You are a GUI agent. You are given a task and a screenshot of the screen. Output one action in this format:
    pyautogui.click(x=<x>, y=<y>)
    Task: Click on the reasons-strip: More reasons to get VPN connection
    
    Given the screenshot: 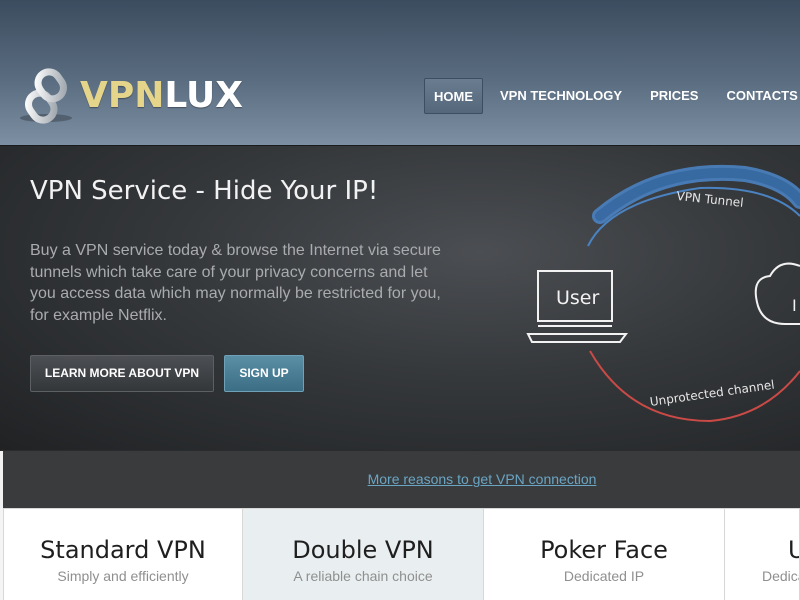 What is the action you would take?
    pyautogui.click(x=400, y=479)
    